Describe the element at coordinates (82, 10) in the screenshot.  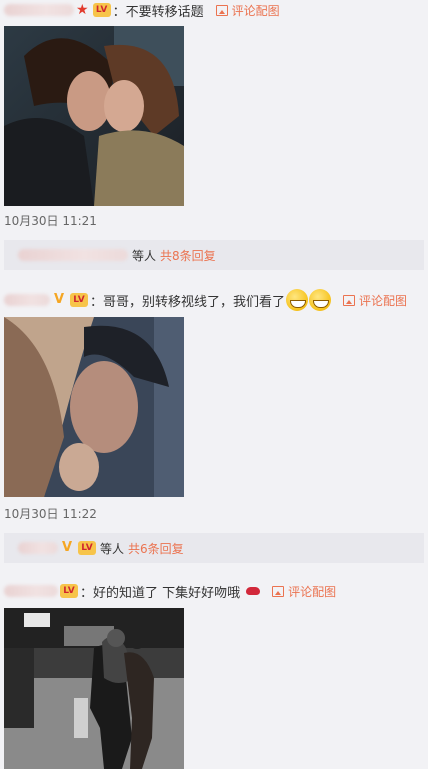
I see `star-icon: ★` at that location.